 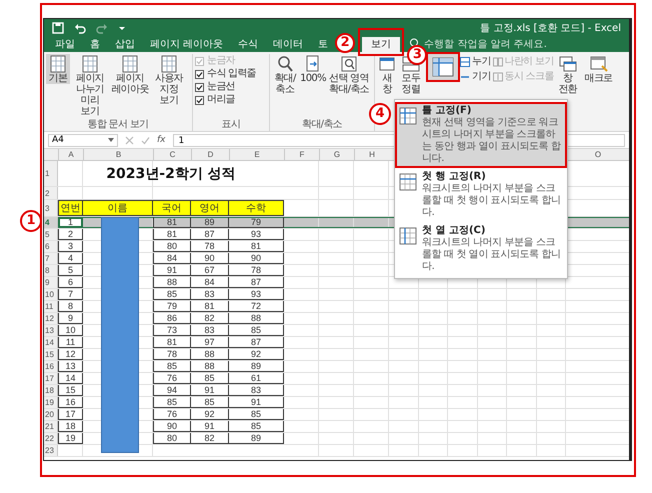 I want to click on check-icon, so click(x=145, y=140).